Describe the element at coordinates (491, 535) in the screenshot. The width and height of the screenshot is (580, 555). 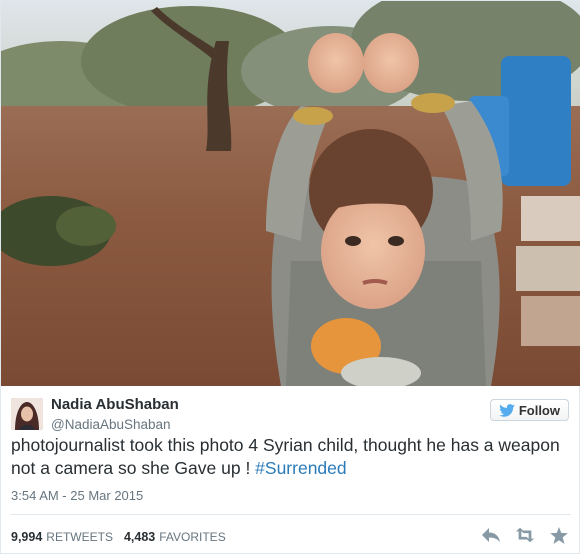
I see `reply-icon` at that location.